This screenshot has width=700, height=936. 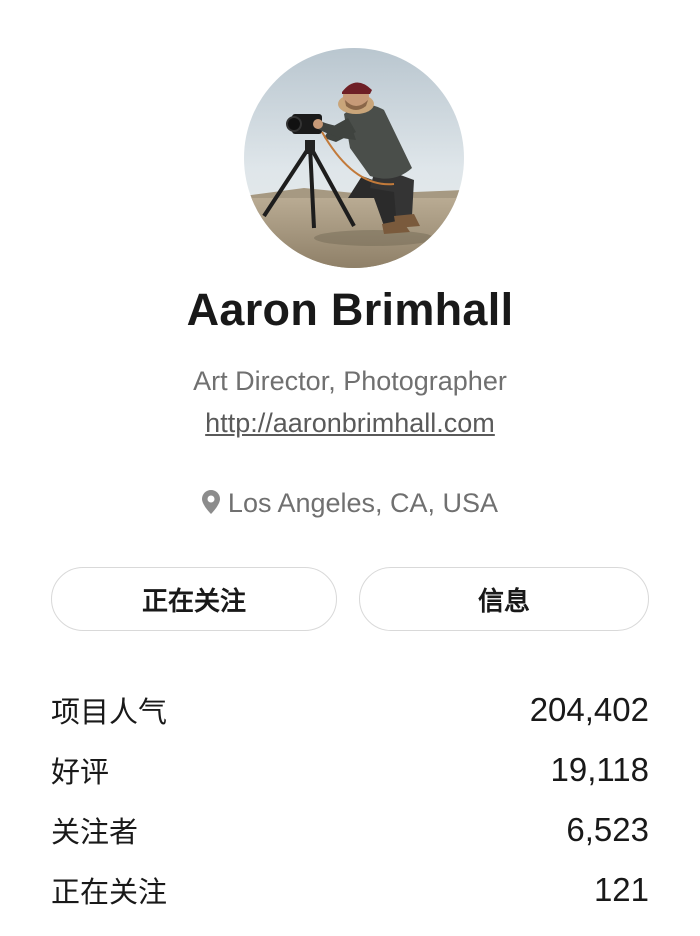 What do you see at coordinates (599, 769) in the screenshot?
I see `stat-value: 19,118` at bounding box center [599, 769].